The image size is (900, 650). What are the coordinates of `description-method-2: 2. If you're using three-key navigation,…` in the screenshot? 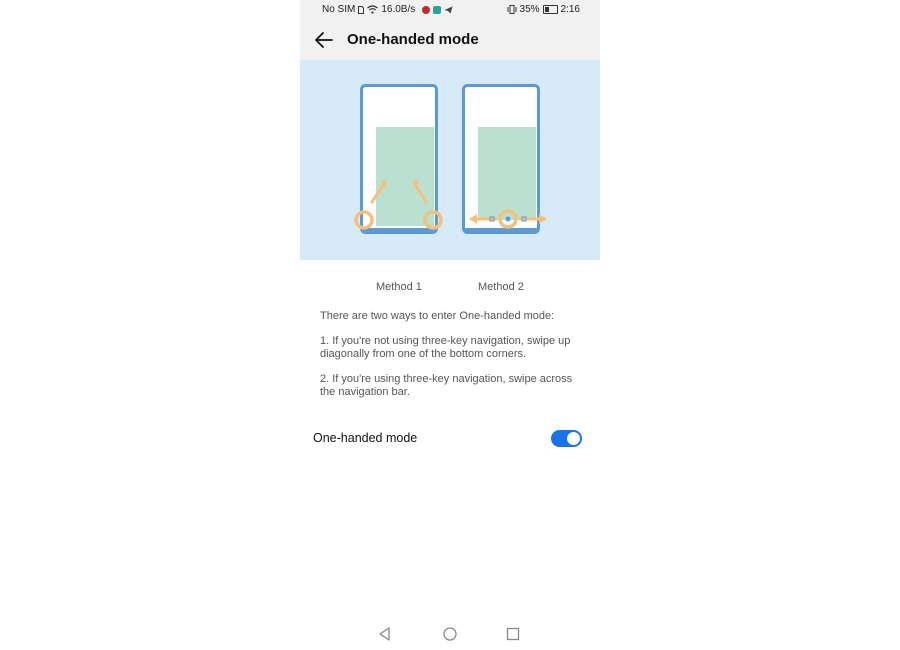 It's located at (446, 385).